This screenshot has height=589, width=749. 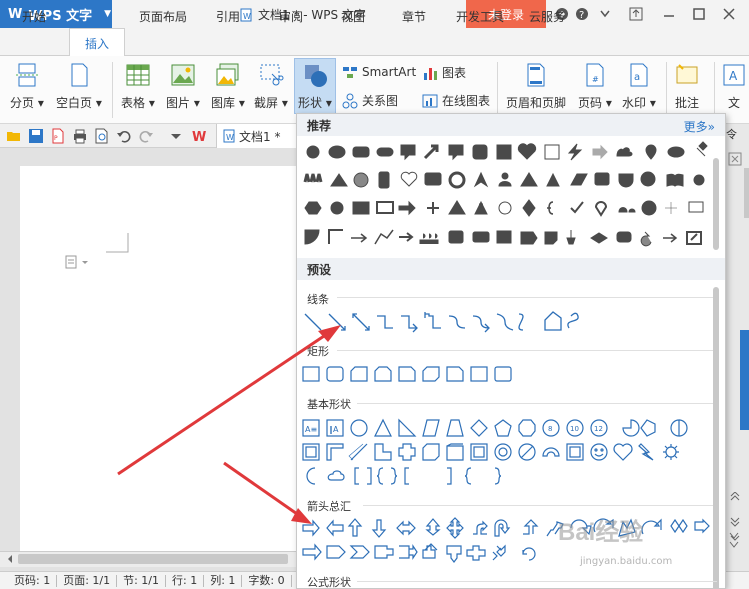 What do you see at coordinates (224, 403) in the screenshot?
I see `annotation-arrow-lines` at bounding box center [224, 403].